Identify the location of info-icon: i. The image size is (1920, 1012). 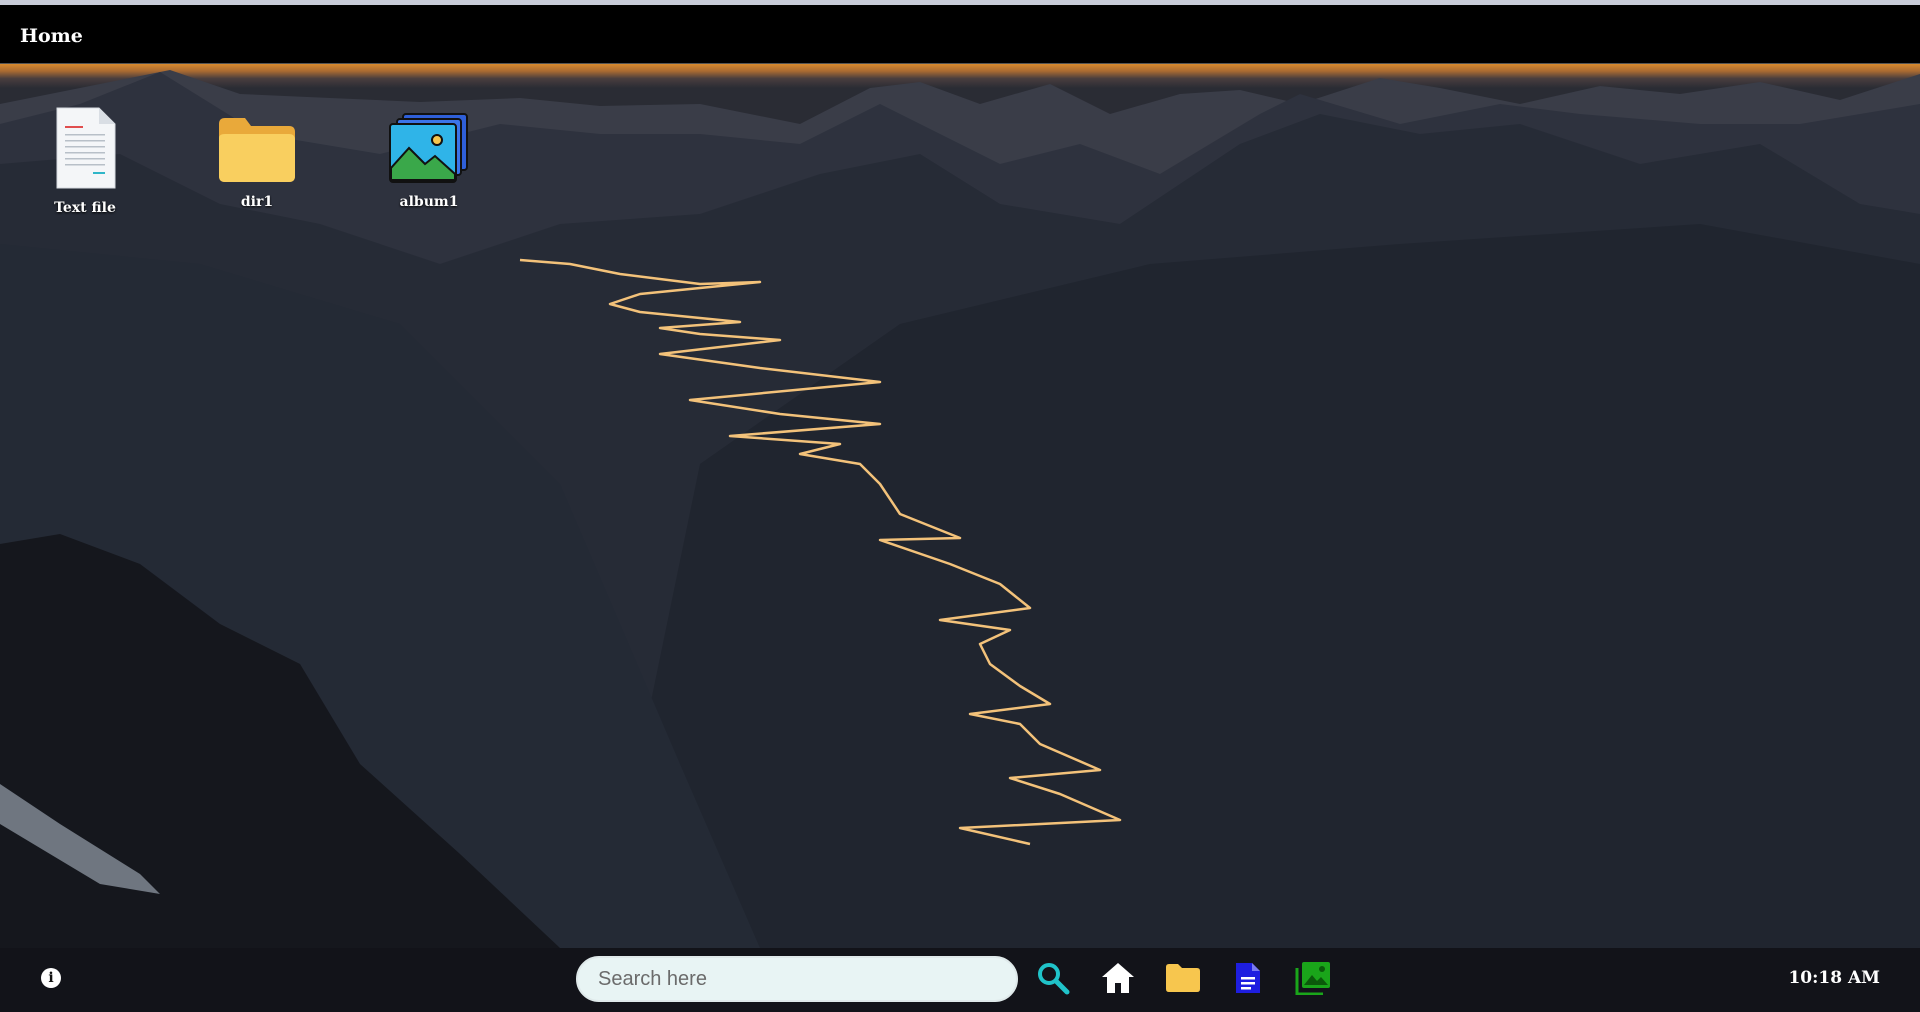
(51, 978).